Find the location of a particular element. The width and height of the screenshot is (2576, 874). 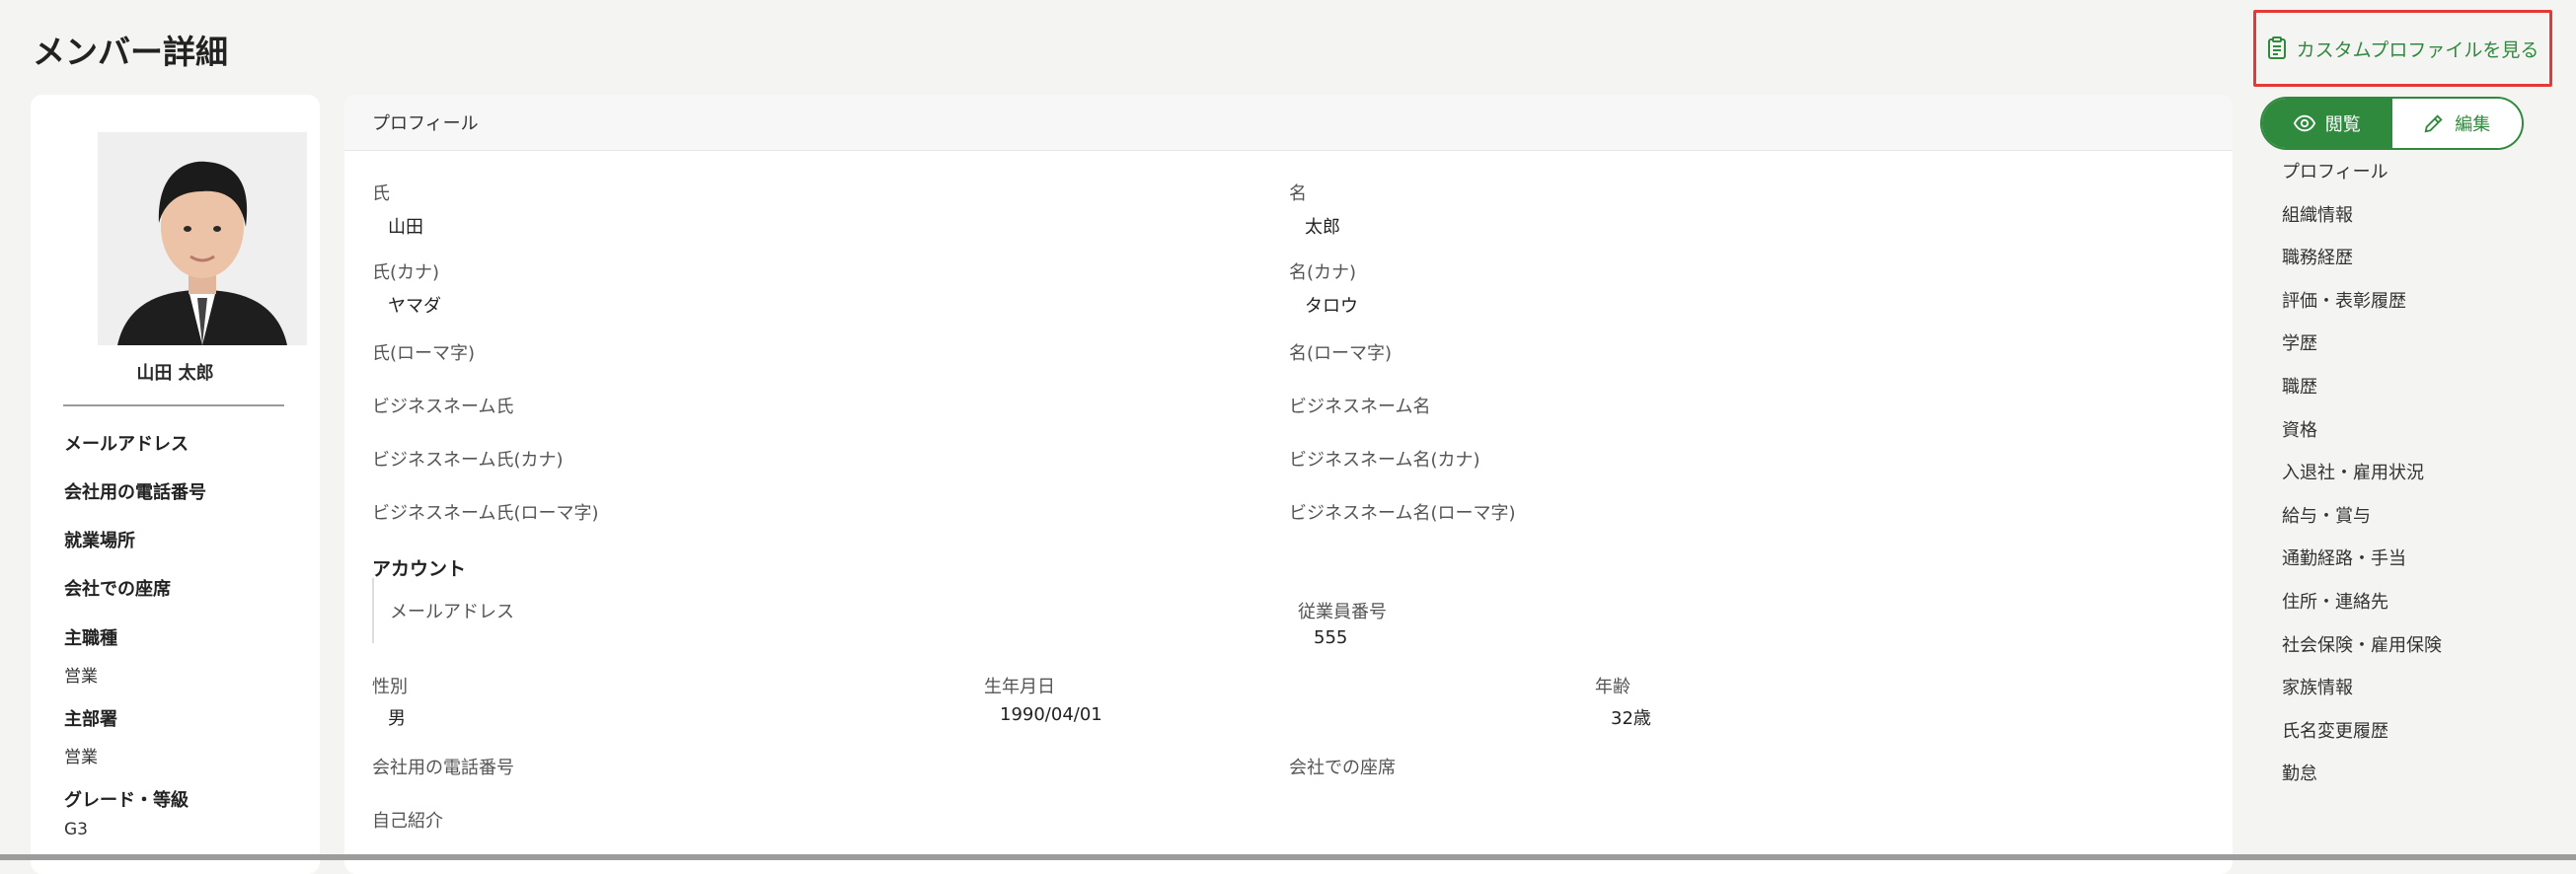

custom-profile-button: カスタムプロファイルを見る is located at coordinates (2402, 48).